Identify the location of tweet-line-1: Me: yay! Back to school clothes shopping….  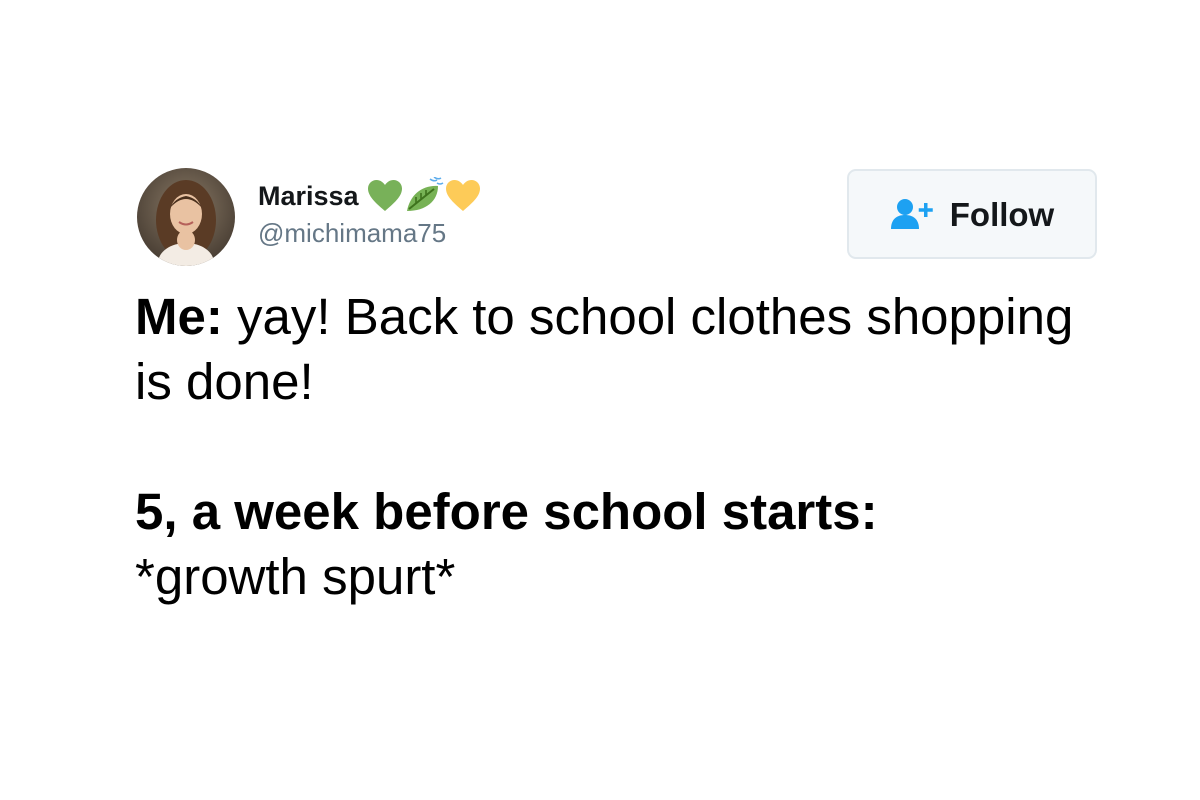
(625, 349).